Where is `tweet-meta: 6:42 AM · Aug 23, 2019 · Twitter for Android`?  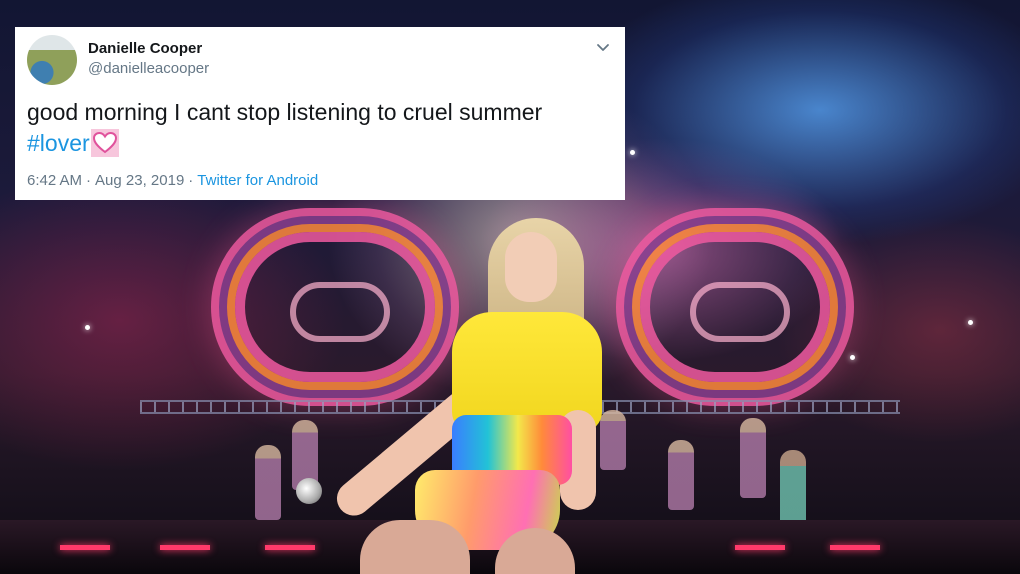 tweet-meta: 6:42 AM · Aug 23, 2019 · Twitter for Android is located at coordinates (172, 180).